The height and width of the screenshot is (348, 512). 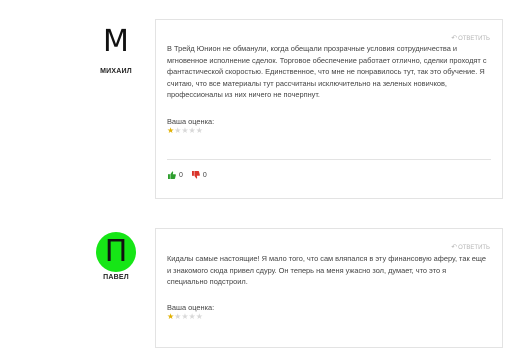 I want to click on review-author: П ПАВЕЛ, so click(x=116, y=256).